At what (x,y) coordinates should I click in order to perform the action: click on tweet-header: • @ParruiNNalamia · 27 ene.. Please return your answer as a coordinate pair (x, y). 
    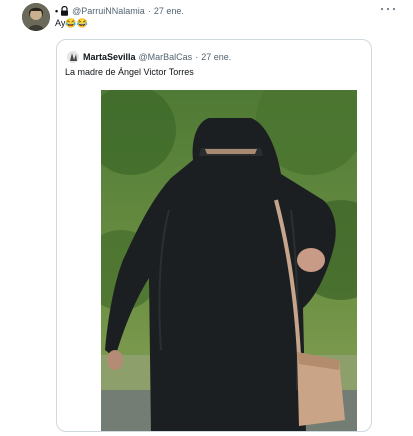
    Looking at the image, I should click on (119, 11).